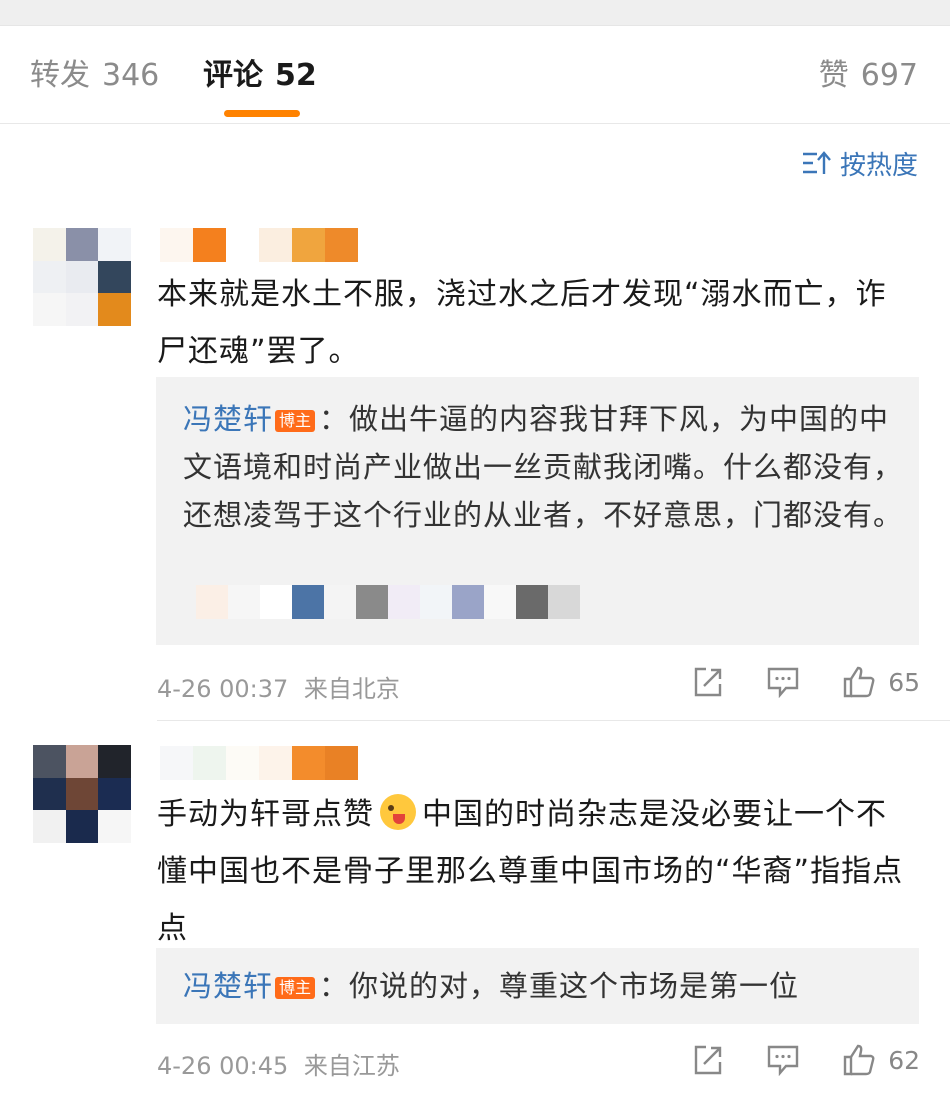 Image resolution: width=950 pixels, height=1111 pixels. I want to click on tab-comment-label: 评论, so click(233, 75).